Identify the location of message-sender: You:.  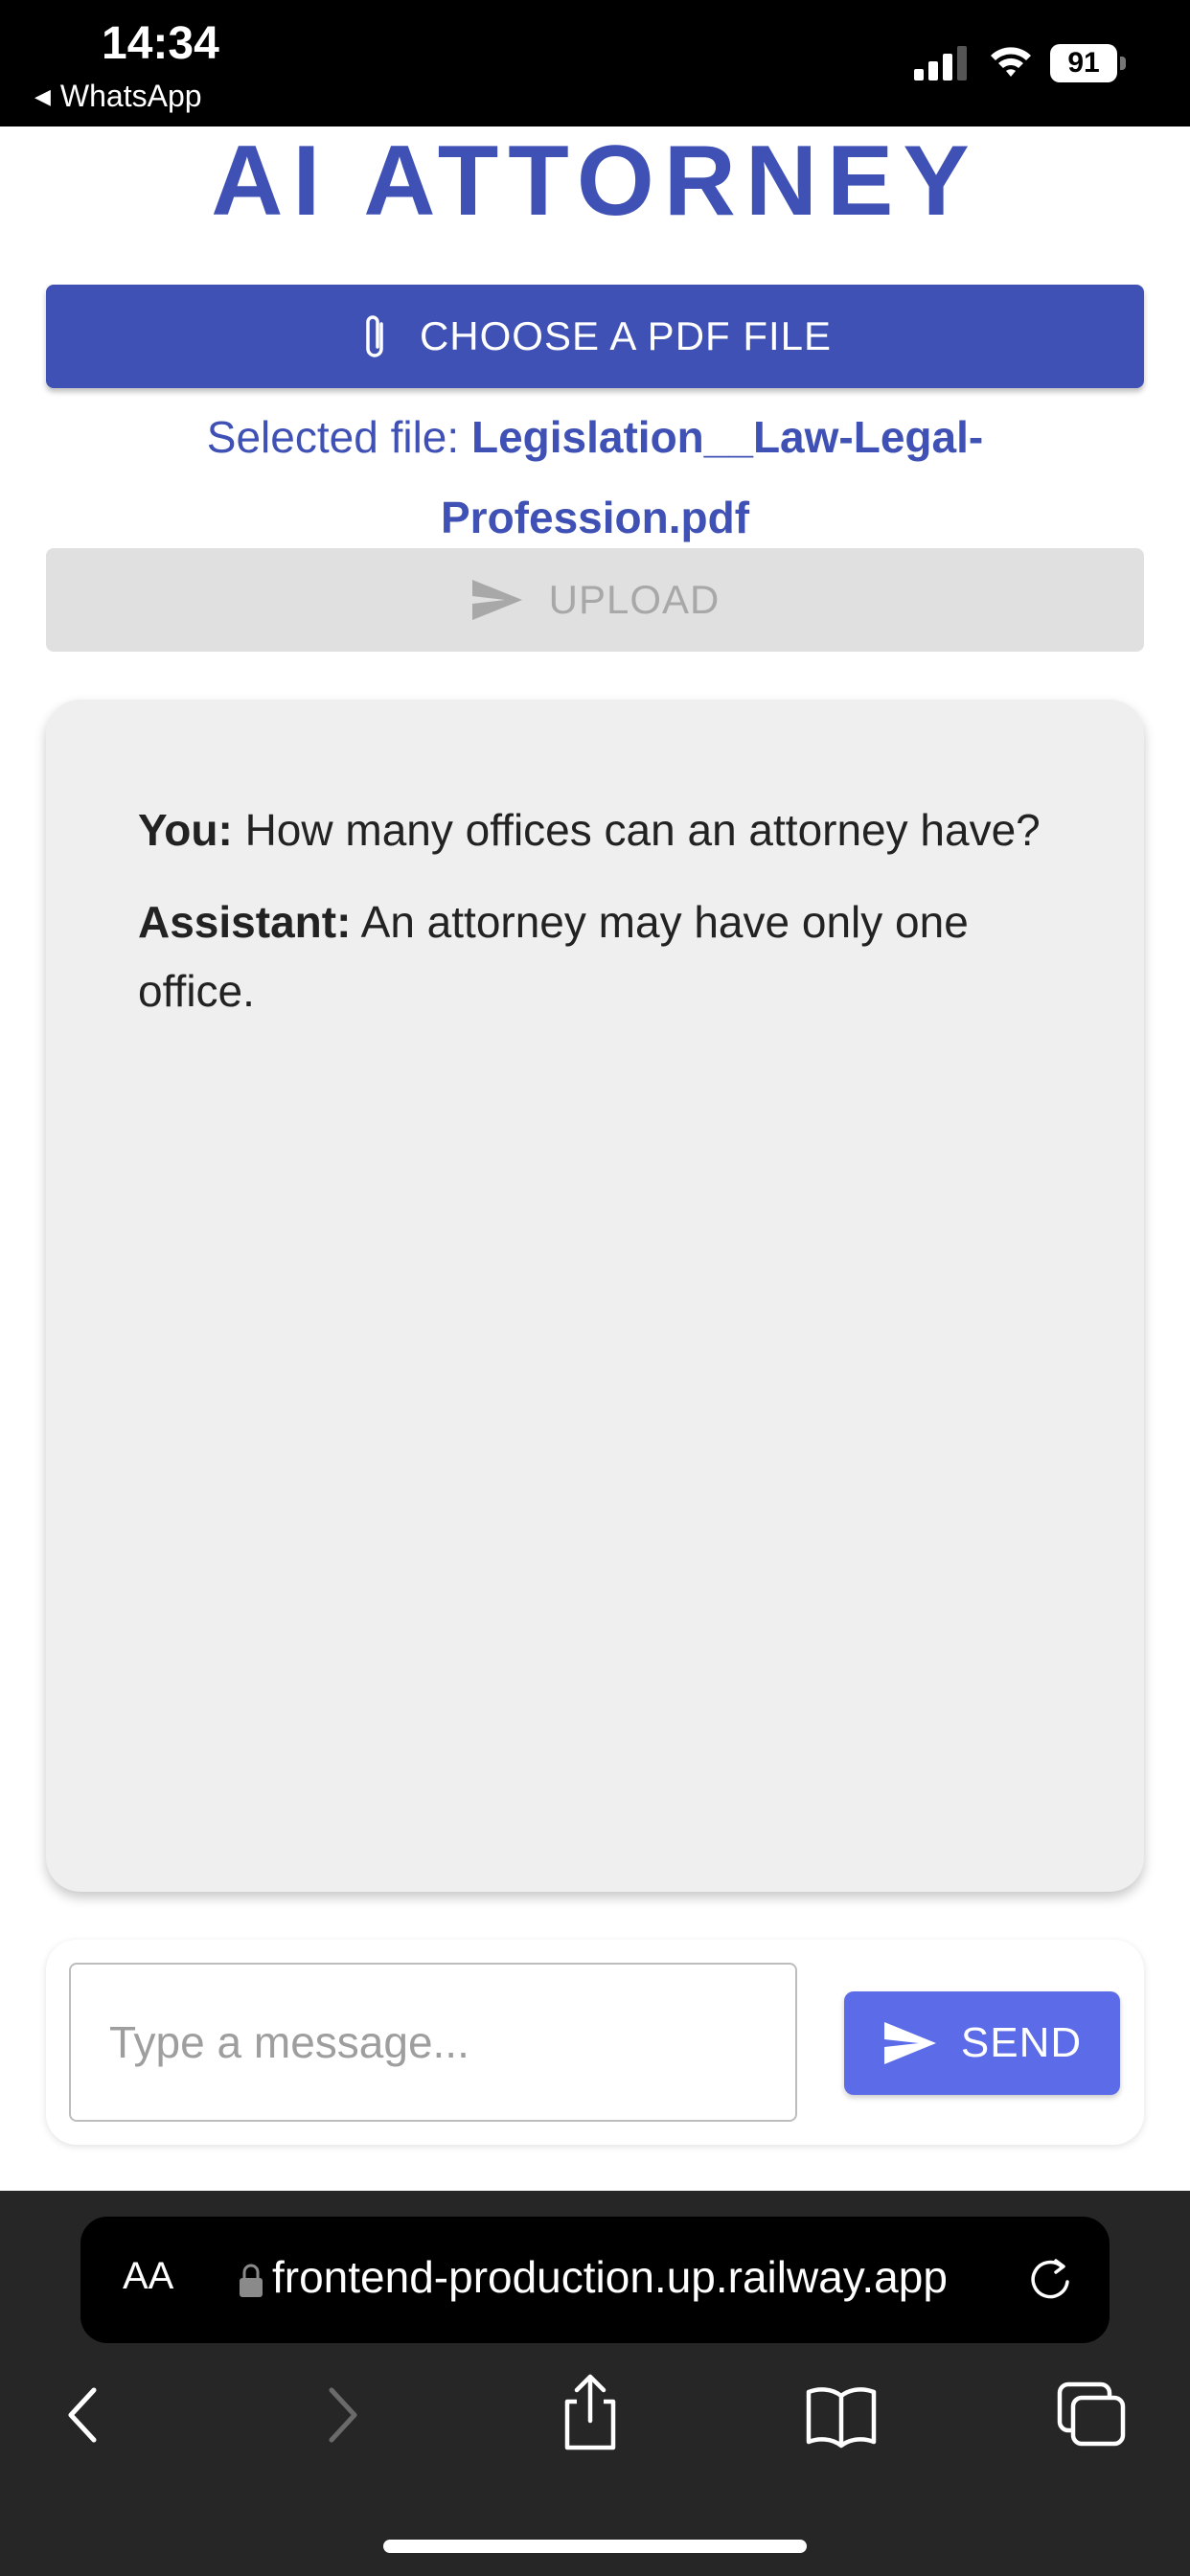
(186, 830).